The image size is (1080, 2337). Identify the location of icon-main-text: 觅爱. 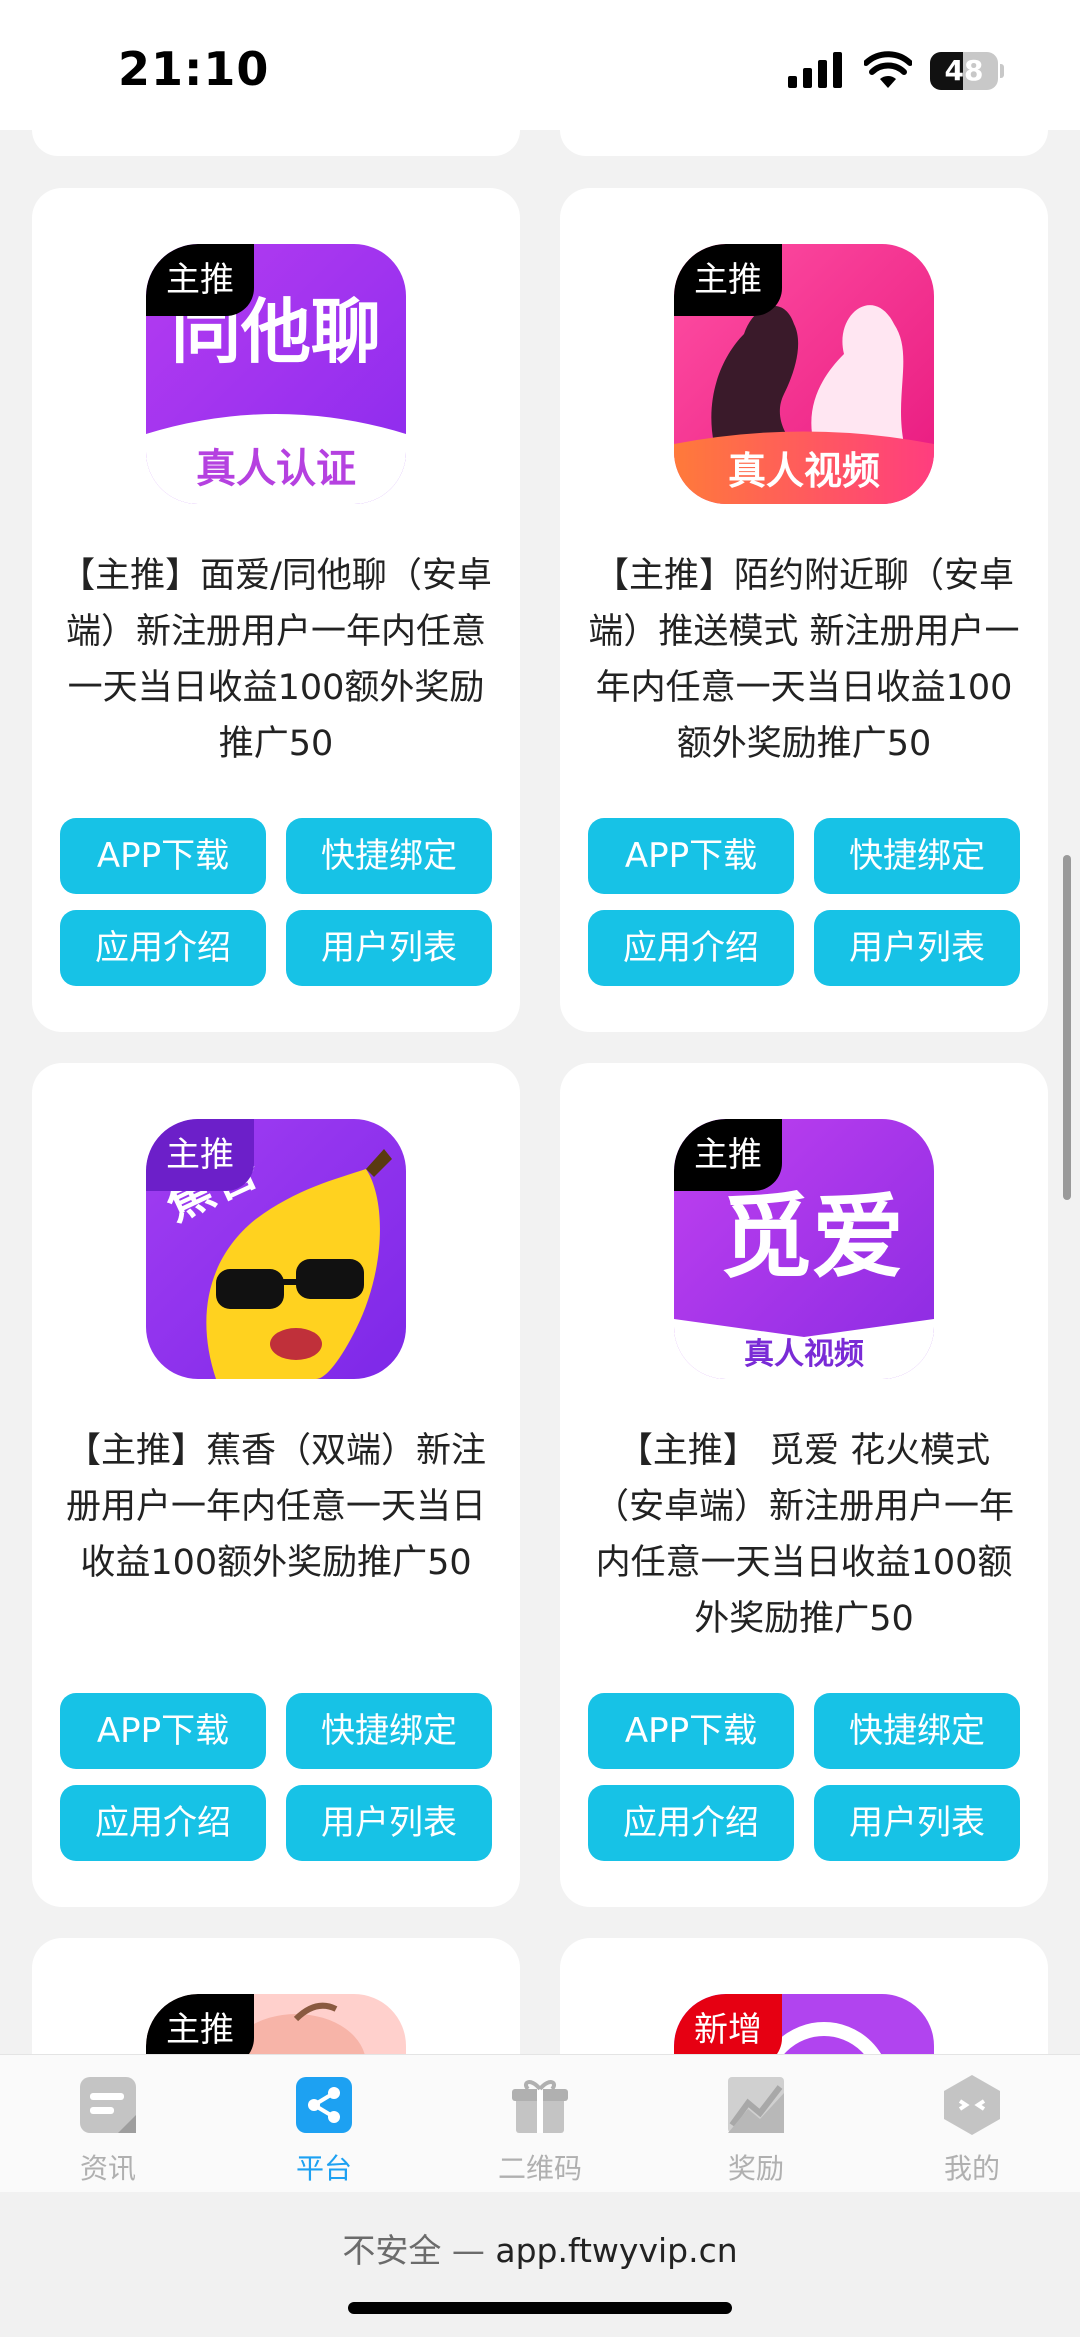
(812, 1237).